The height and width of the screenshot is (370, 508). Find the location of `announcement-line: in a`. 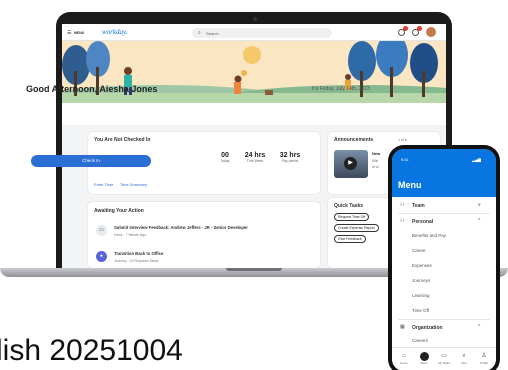

announcement-line: in a is located at coordinates (375, 166).